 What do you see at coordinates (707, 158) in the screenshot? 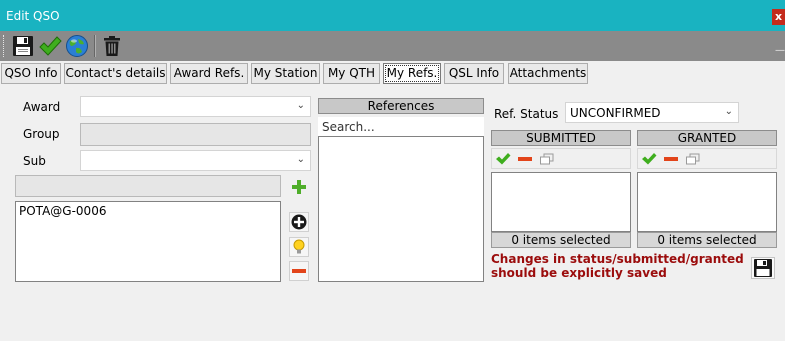
I see `granted-toolbar` at bounding box center [707, 158].